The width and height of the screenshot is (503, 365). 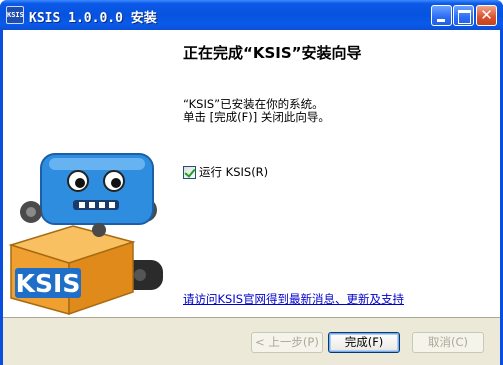 I want to click on button-bar: < 上一步(P) 完成(F) 取消(C), so click(x=251, y=341).